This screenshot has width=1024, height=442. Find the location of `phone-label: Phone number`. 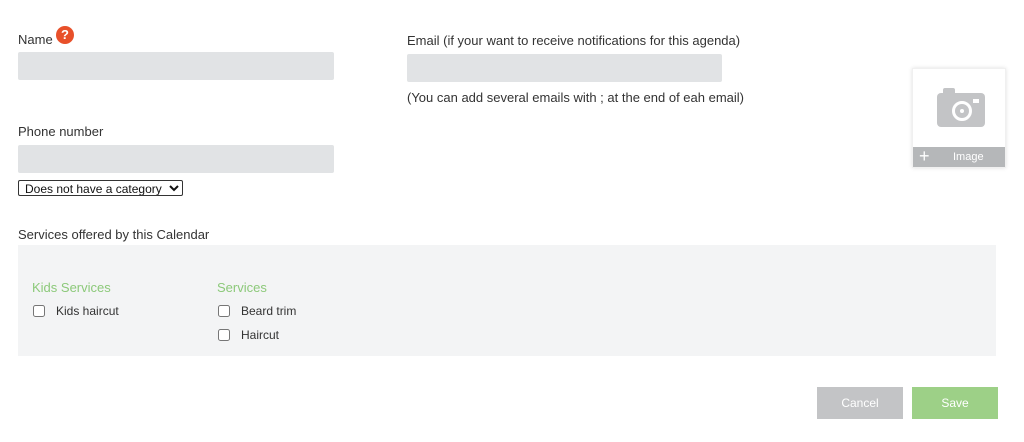

phone-label: Phone number is located at coordinates (61, 131).